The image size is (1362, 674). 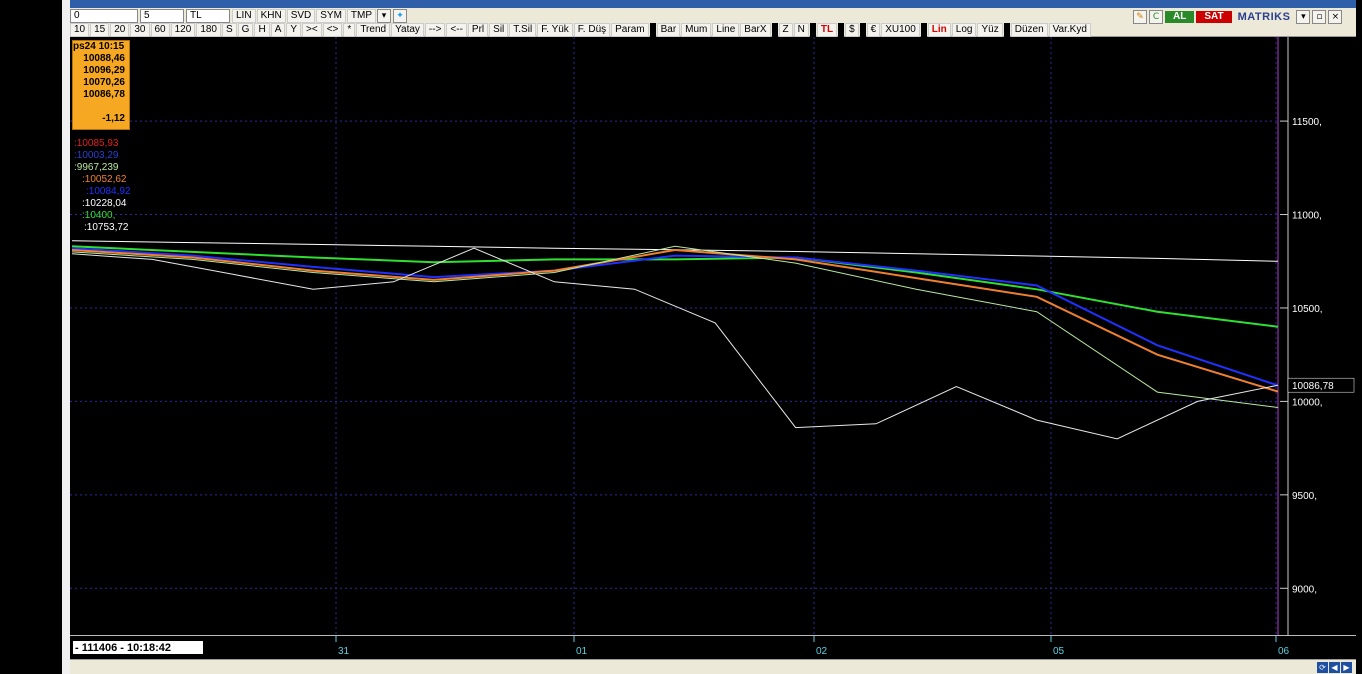 I want to click on title-strip, so click(x=713, y=4).